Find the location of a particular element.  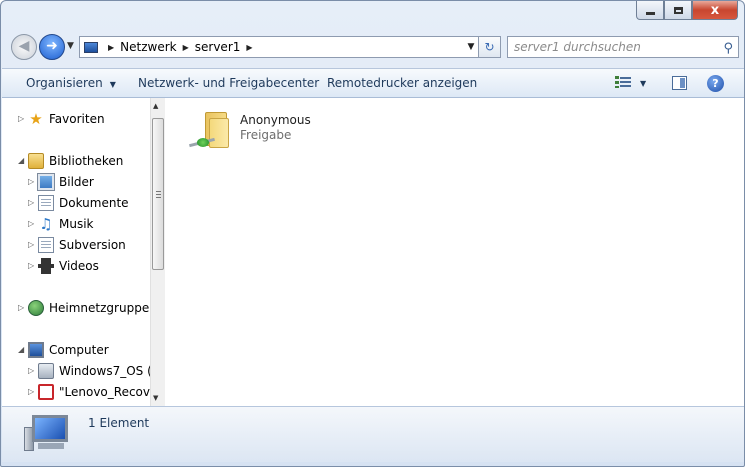

scrollbar-thumb is located at coordinates (158, 194).